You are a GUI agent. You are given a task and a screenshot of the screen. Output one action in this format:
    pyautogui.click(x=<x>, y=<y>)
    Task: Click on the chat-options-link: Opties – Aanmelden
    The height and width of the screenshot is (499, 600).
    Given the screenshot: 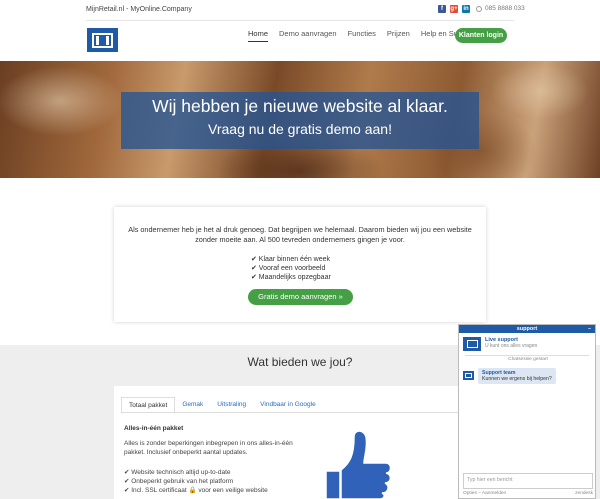 What is the action you would take?
    pyautogui.click(x=484, y=493)
    